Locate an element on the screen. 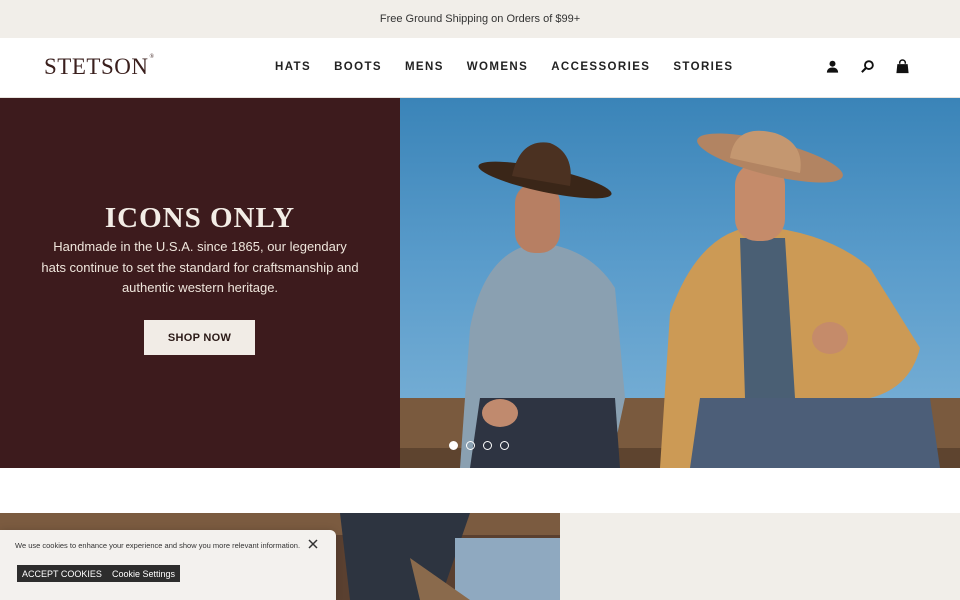  promo-text: Free Ground Shipping on Orders of $99+ is located at coordinates (480, 19).